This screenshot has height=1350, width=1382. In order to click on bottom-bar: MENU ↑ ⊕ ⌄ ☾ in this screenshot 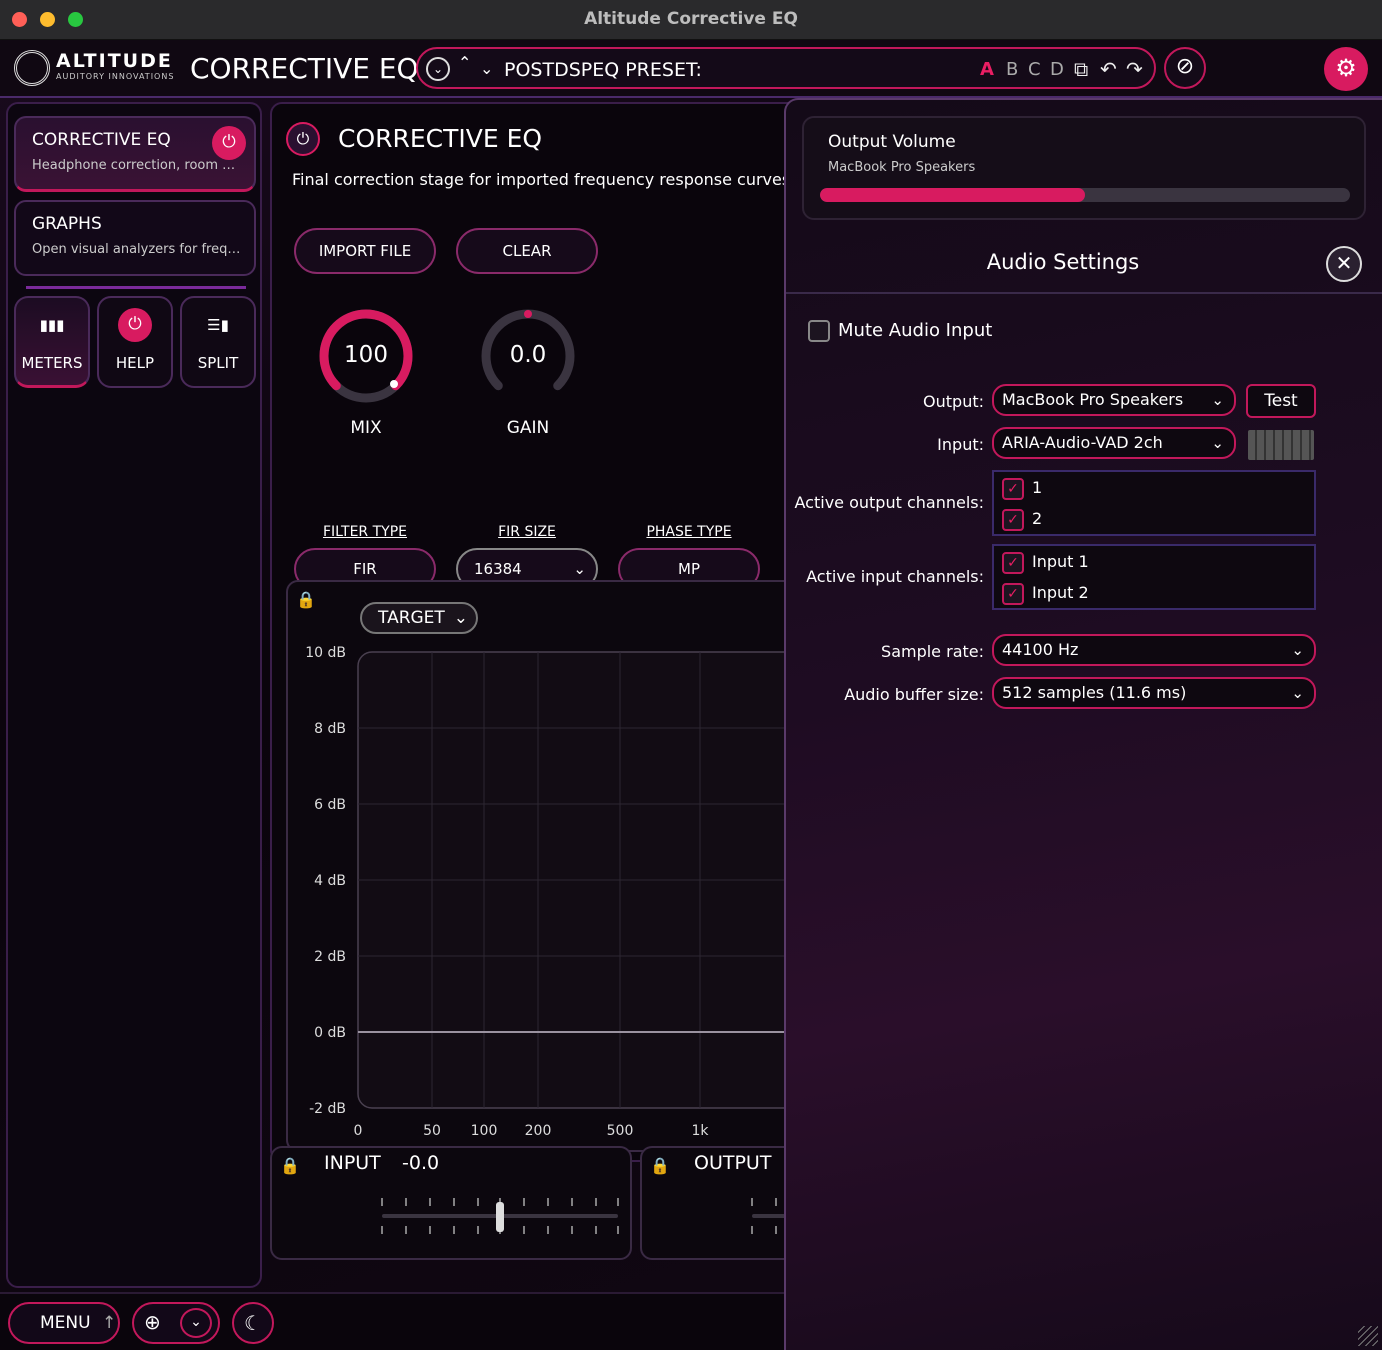, I will do `click(392, 1321)`.